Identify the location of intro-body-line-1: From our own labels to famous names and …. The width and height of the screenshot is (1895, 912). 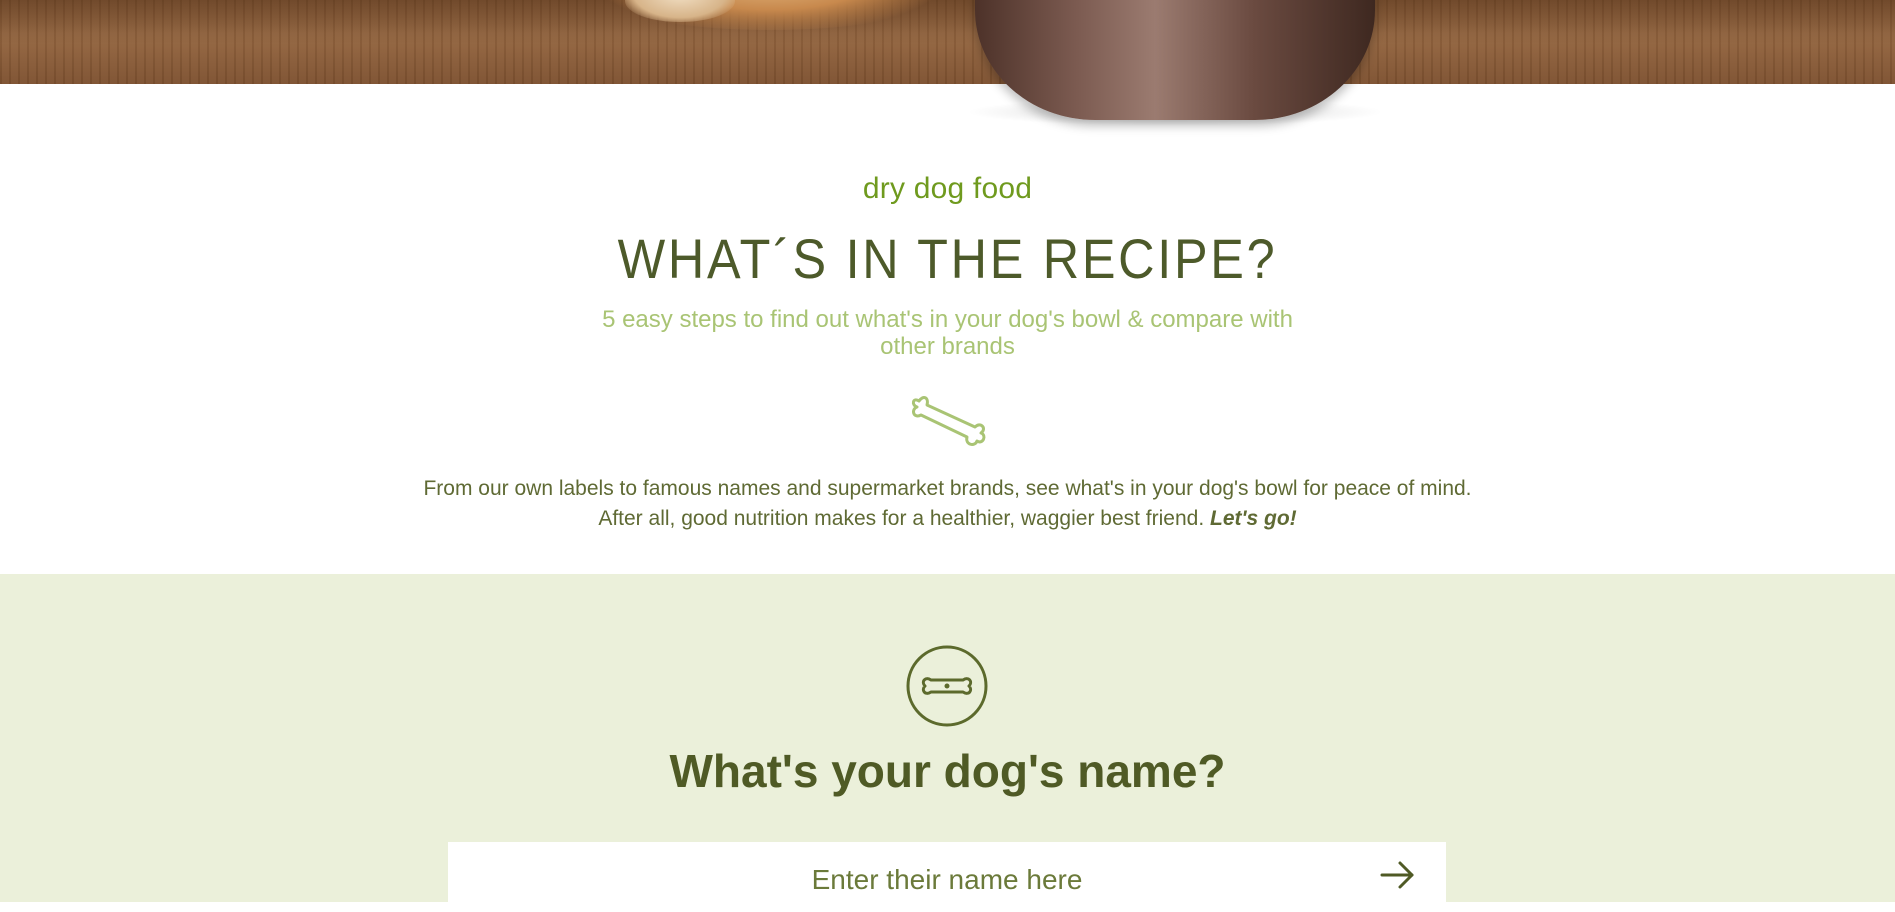
(947, 488).